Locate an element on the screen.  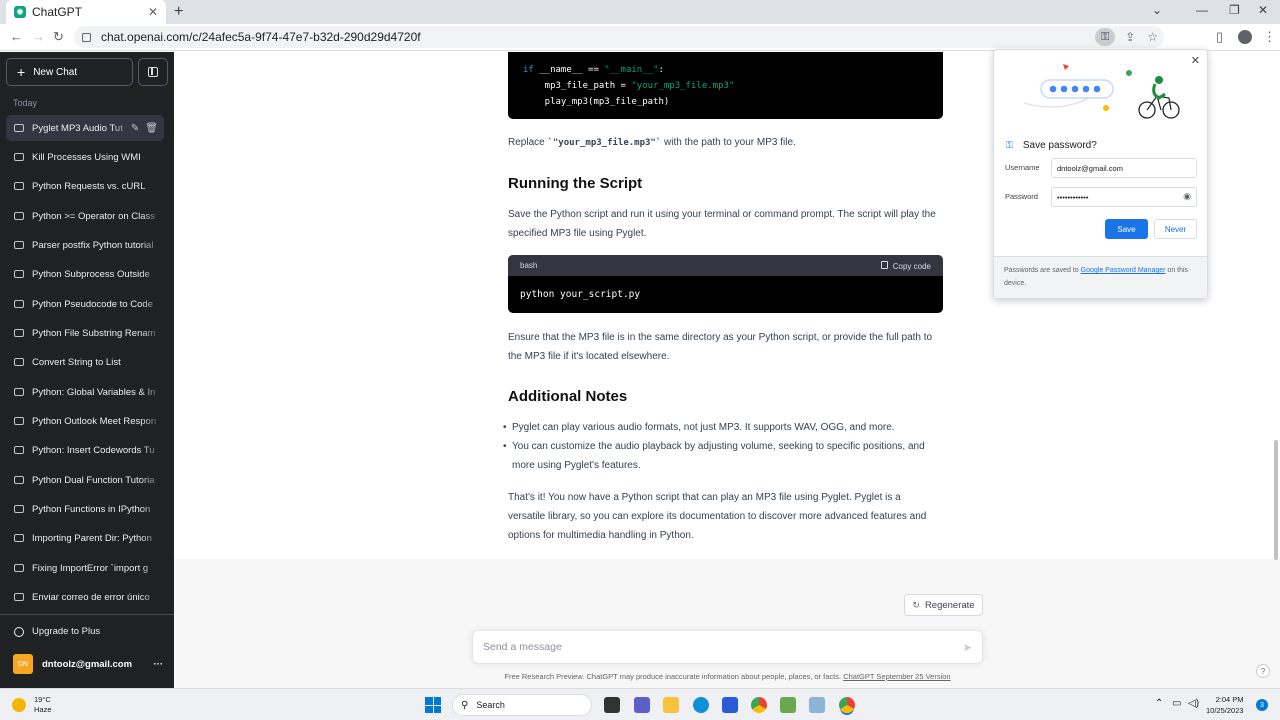
chat-item: Fixing ImportError `import g is located at coordinates (85, 568).